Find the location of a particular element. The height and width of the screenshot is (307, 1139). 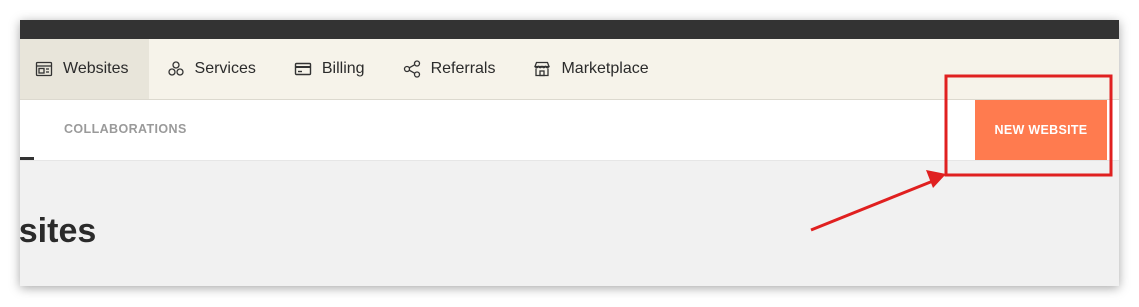

nav-item-label: Billing is located at coordinates (343, 68).